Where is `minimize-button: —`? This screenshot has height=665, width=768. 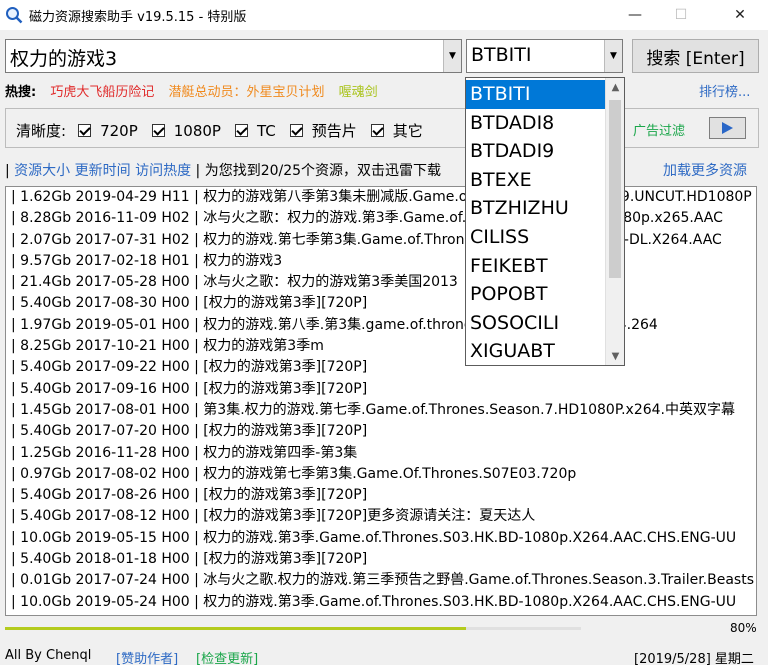 minimize-button: — is located at coordinates (635, 15).